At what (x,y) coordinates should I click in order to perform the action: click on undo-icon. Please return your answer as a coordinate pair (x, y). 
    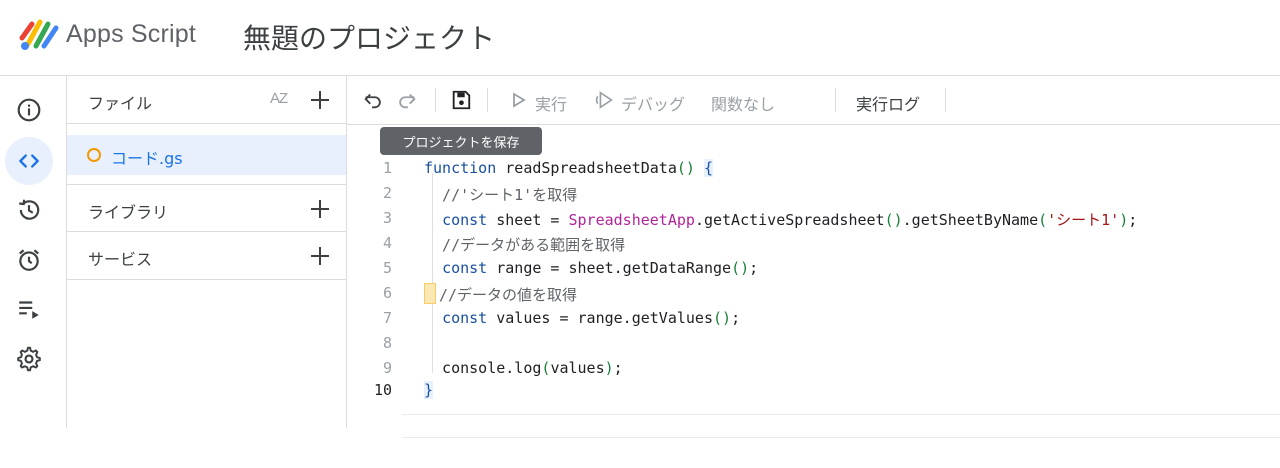
    Looking at the image, I should click on (373, 100).